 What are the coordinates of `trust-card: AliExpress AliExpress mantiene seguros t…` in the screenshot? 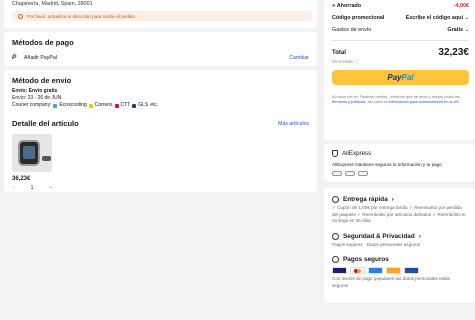 It's located at (399, 163).